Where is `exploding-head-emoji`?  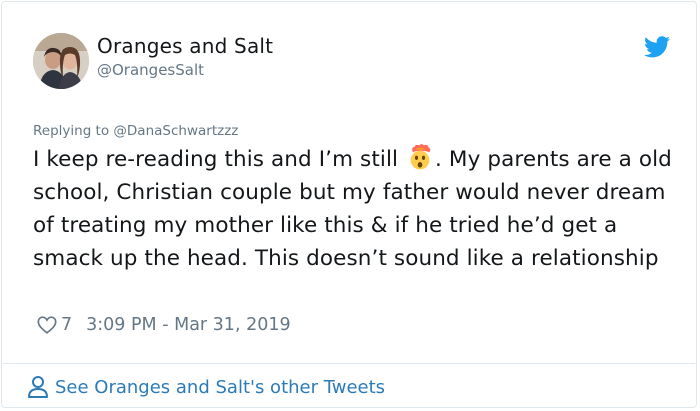 exploding-head-emoji is located at coordinates (420, 157).